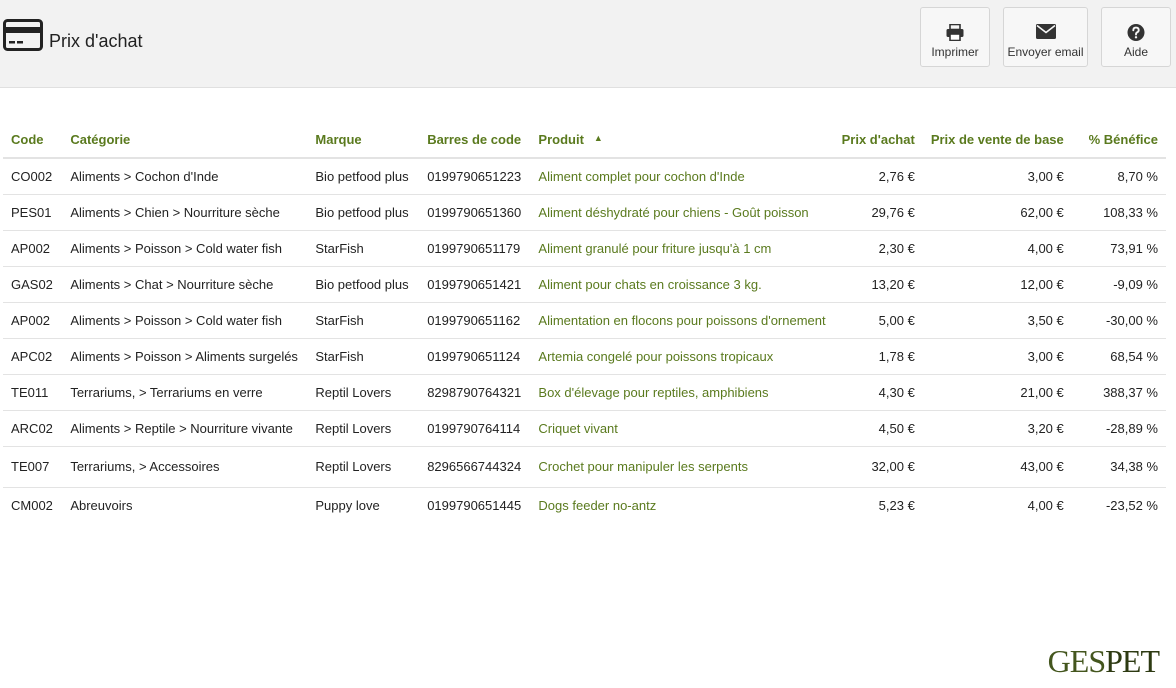  What do you see at coordinates (955, 32) in the screenshot?
I see `printer-icon` at bounding box center [955, 32].